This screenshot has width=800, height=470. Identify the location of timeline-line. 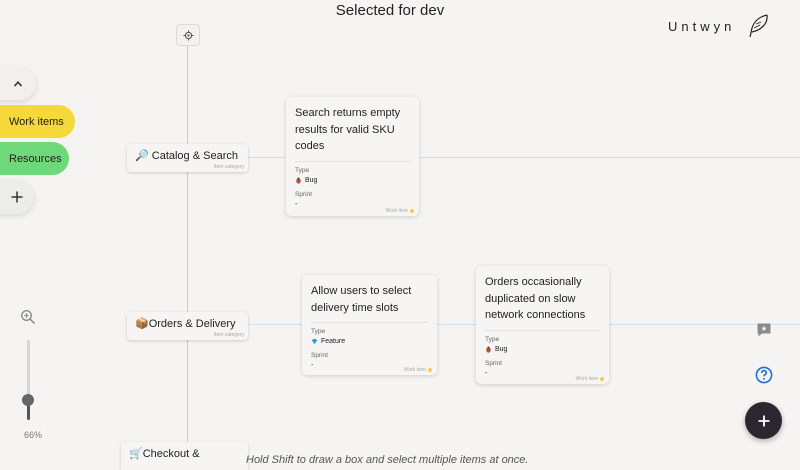
(187, 257).